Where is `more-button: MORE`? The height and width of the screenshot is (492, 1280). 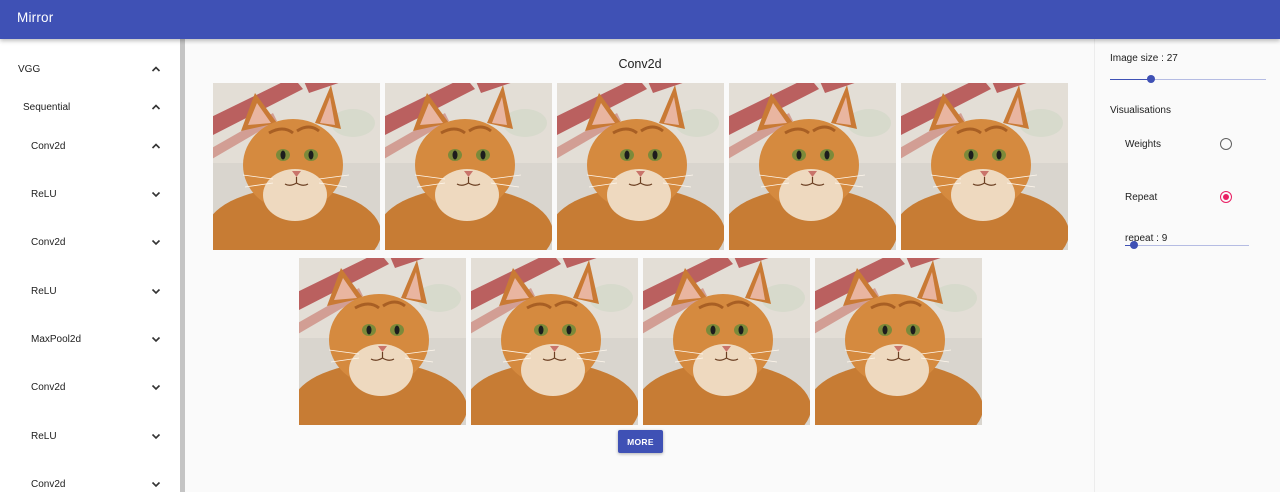 more-button: MORE is located at coordinates (640, 441).